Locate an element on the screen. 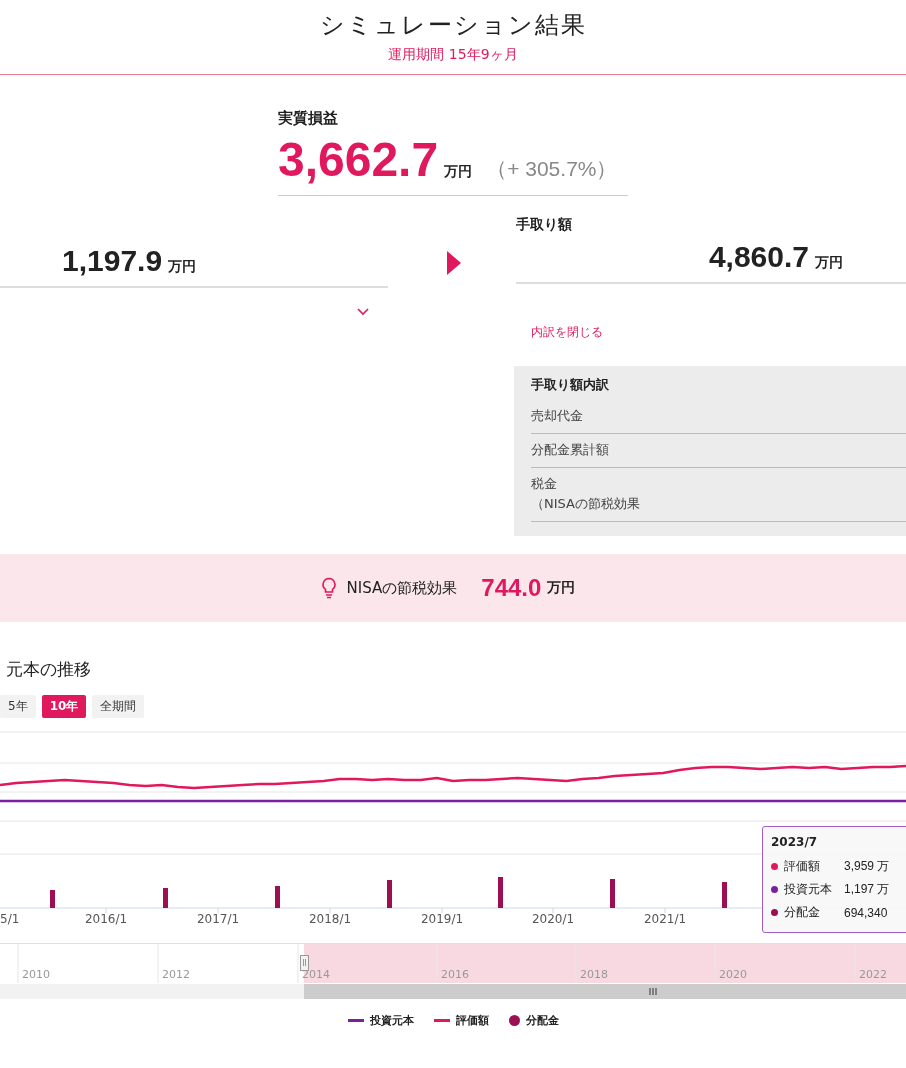 The height and width of the screenshot is (1068, 906). principal-value: 1,197.9 is located at coordinates (112, 261).